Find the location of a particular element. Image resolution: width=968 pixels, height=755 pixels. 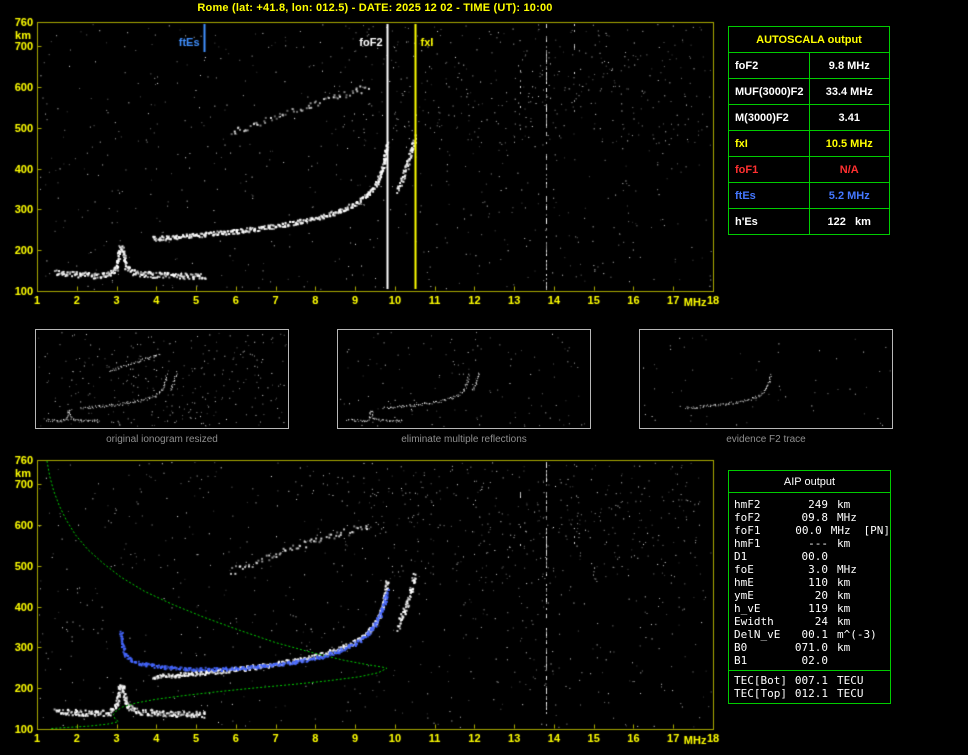

aip-row-foF1: foF1 00.0 MHz [PN] is located at coordinates (812, 530).